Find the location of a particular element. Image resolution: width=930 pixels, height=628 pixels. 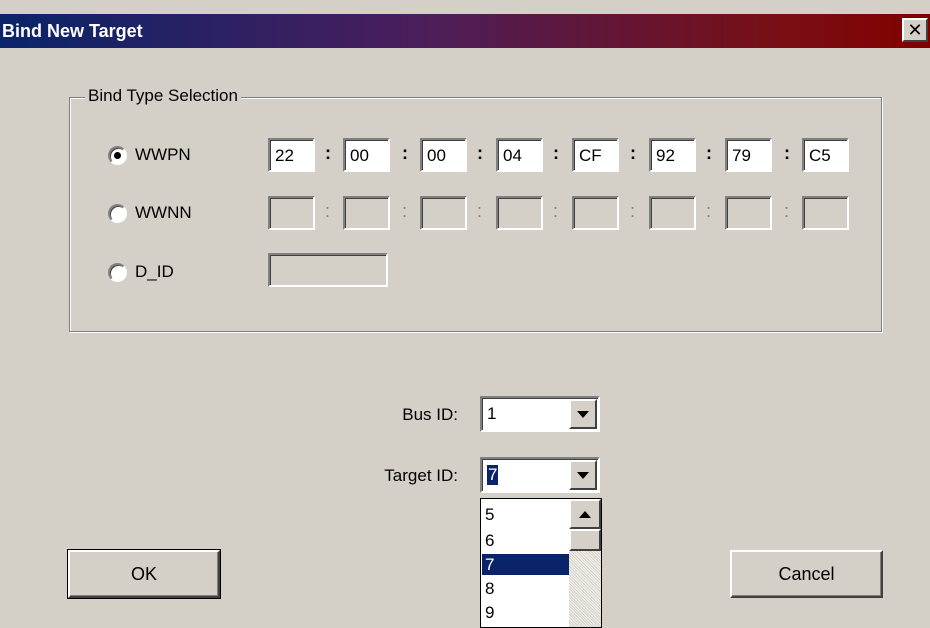

bind-type-legend: Bind Type Selection is located at coordinates (163, 96).